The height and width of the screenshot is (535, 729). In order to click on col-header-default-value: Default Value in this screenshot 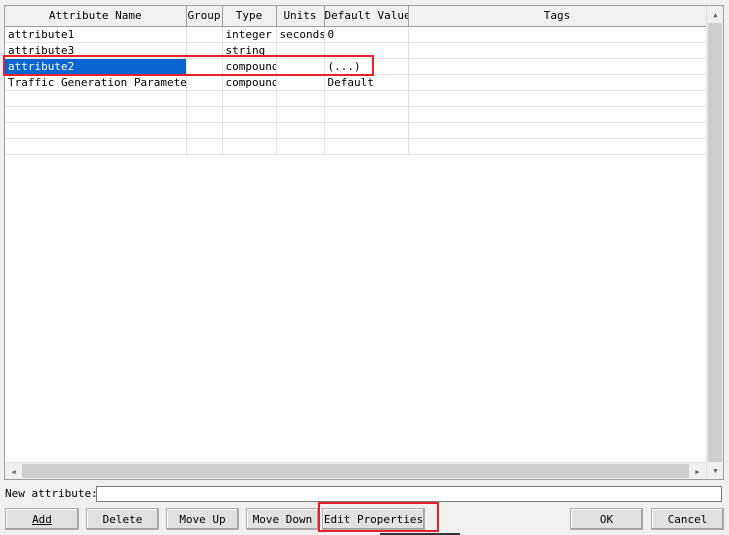, I will do `click(366, 16)`.